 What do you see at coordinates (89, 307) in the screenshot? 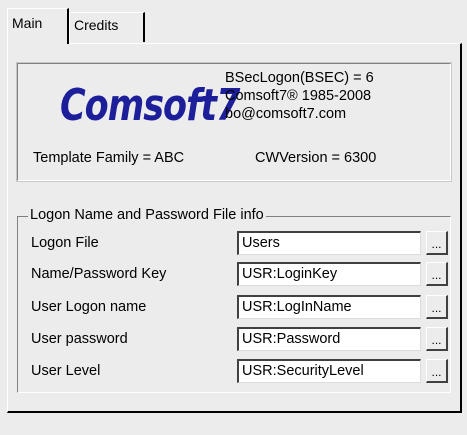
I see `user-logon-name-label: User Logon name` at bounding box center [89, 307].